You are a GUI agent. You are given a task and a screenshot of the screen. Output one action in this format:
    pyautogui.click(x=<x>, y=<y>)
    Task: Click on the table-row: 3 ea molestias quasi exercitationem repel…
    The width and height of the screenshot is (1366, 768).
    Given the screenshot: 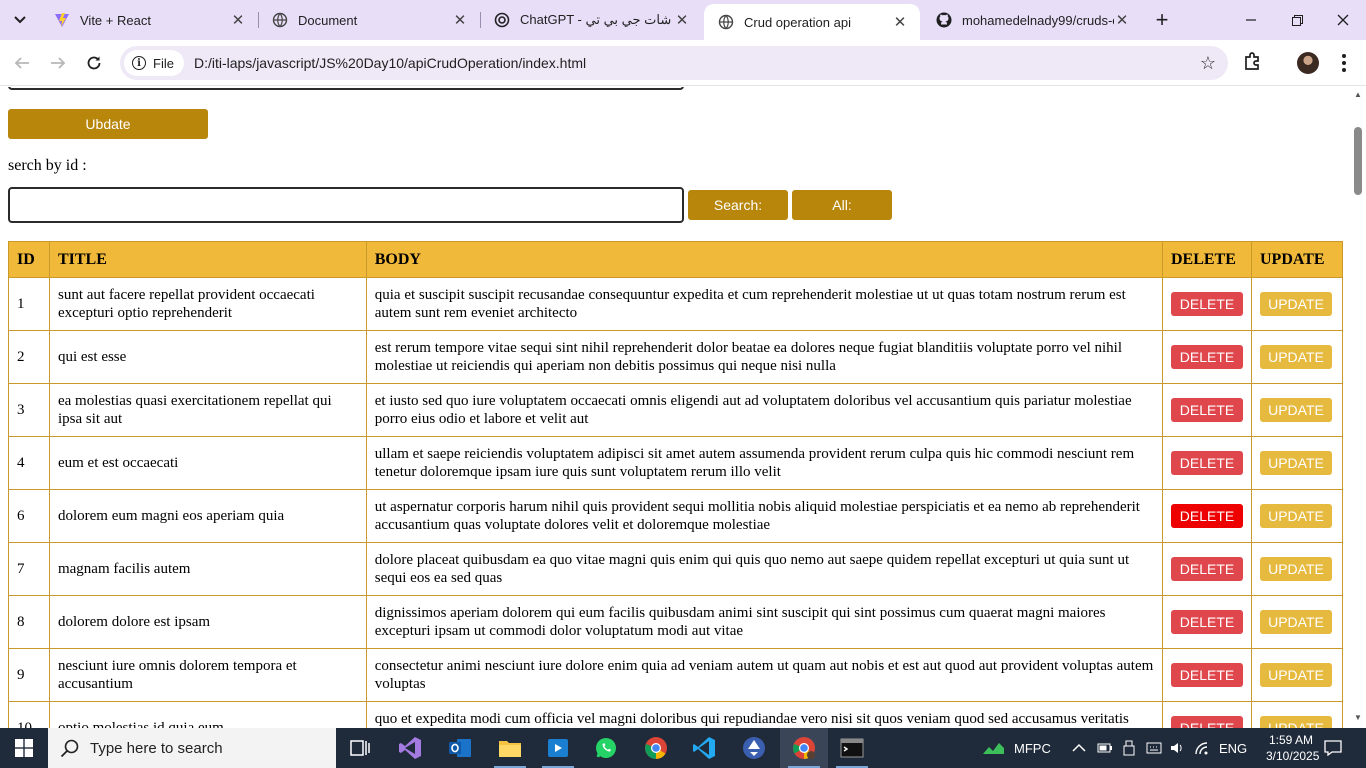 What is the action you would take?
    pyautogui.click(x=676, y=410)
    